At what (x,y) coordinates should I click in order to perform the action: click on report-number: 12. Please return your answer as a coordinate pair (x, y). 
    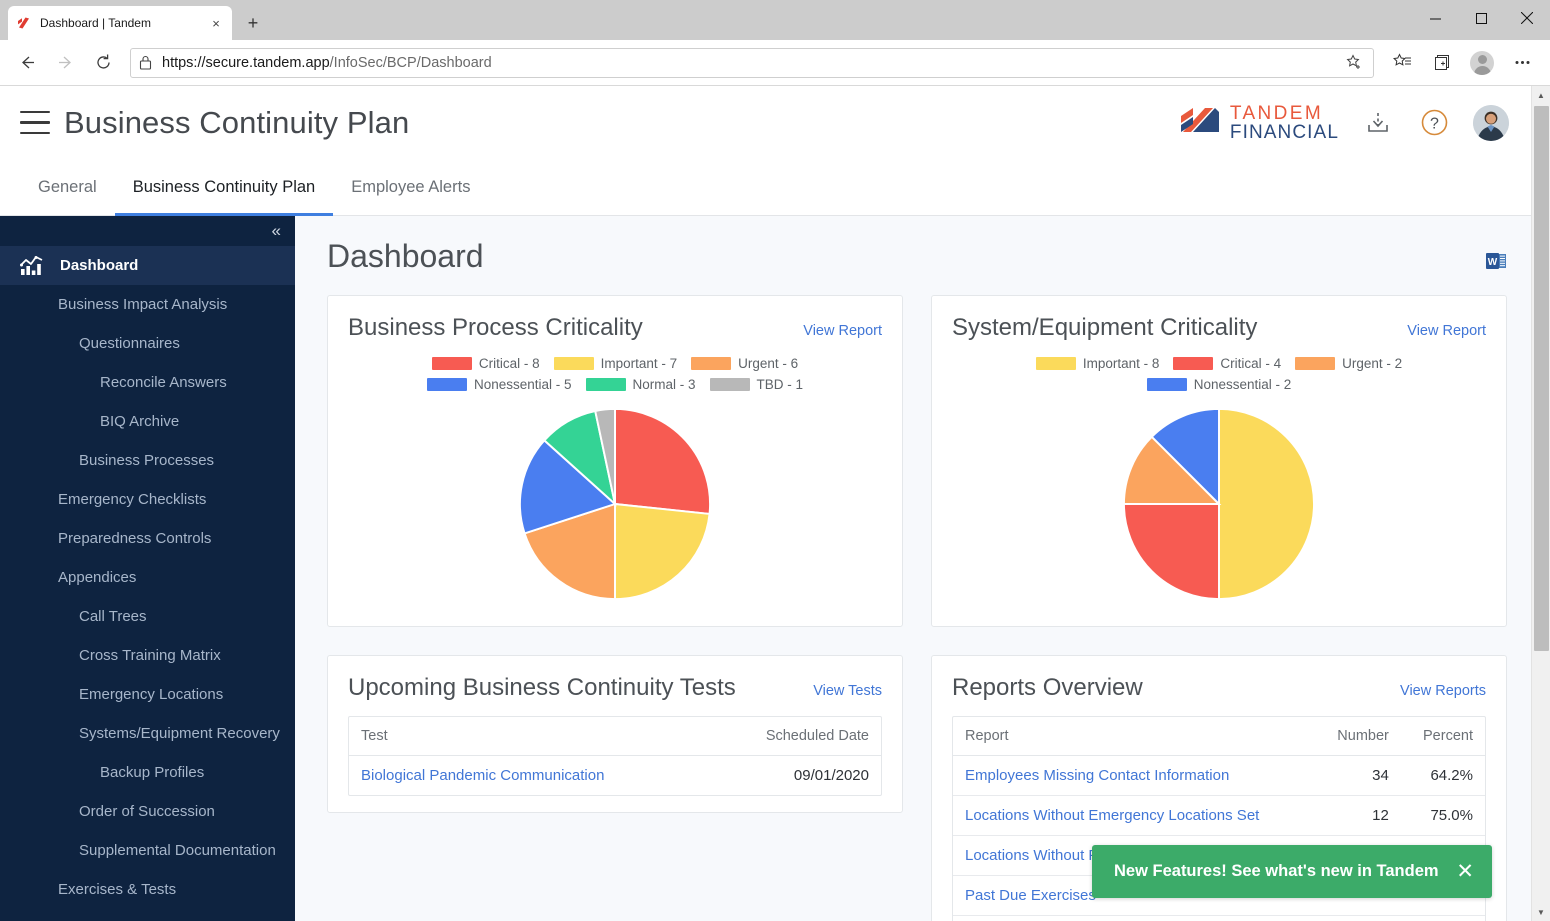
    Looking at the image, I should click on (1357, 815).